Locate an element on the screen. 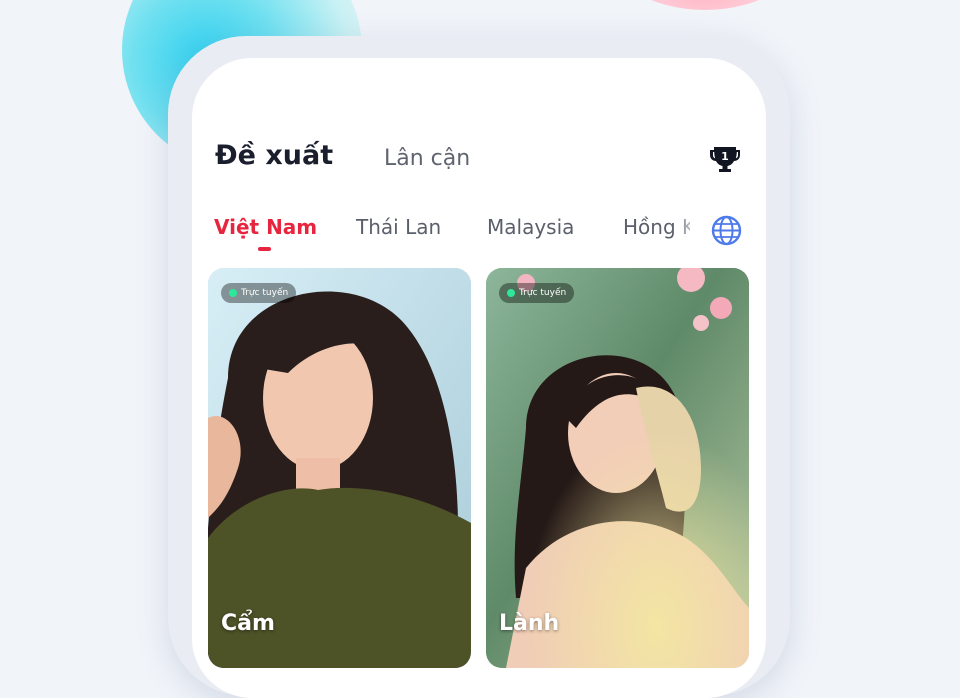  trophy-icon: 1 is located at coordinates (725, 159).